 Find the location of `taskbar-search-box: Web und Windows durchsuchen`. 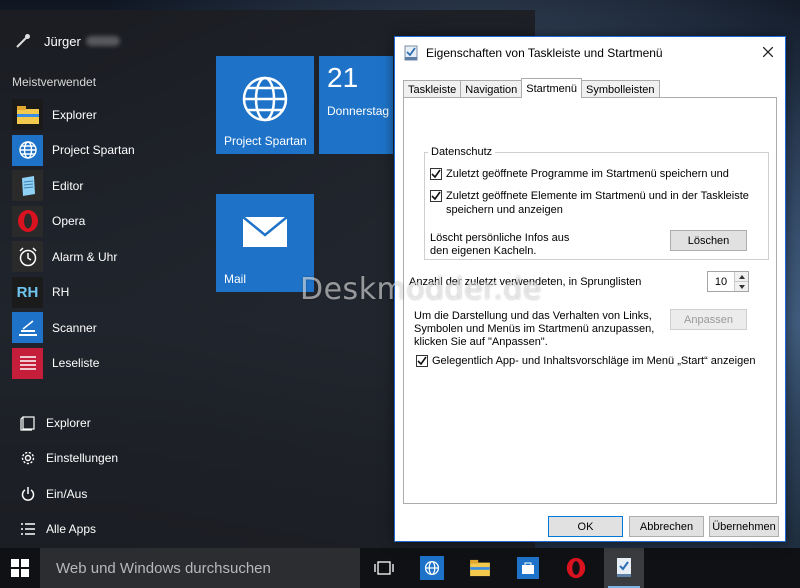

taskbar-search-box: Web und Windows durchsuchen is located at coordinates (200, 568).